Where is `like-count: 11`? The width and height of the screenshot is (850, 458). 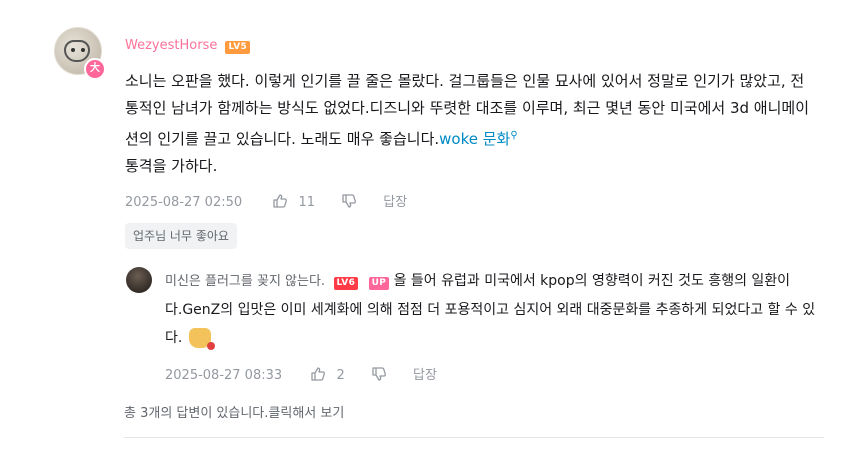 like-count: 11 is located at coordinates (306, 202).